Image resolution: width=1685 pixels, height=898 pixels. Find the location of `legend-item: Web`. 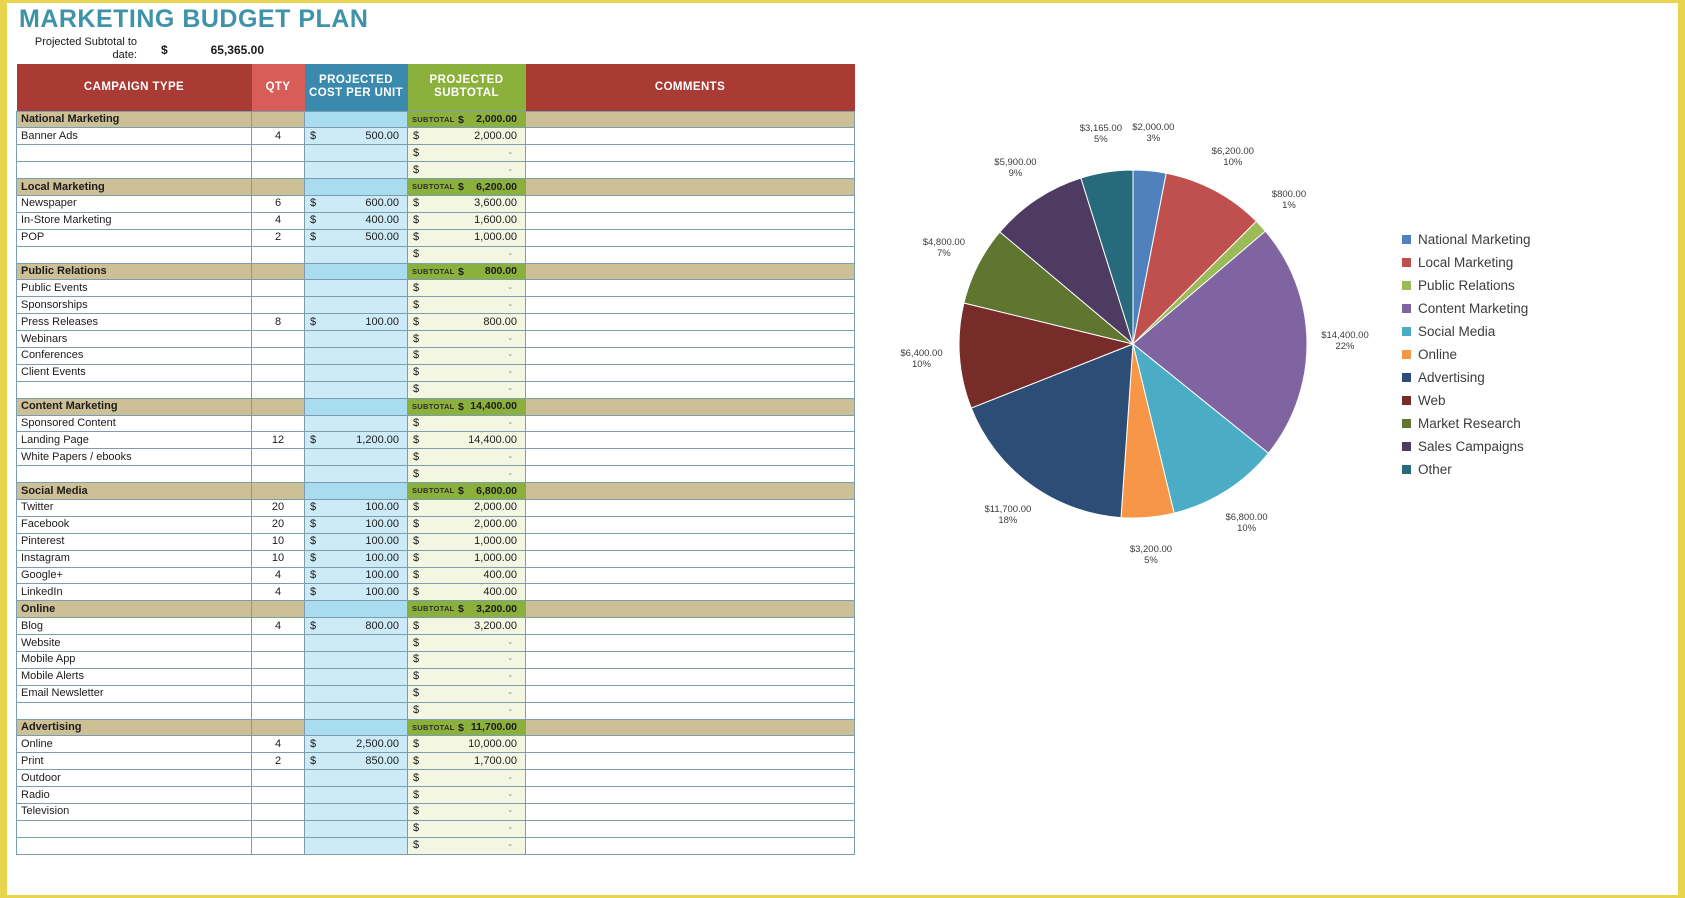

legend-item: Web is located at coordinates (1527, 400).